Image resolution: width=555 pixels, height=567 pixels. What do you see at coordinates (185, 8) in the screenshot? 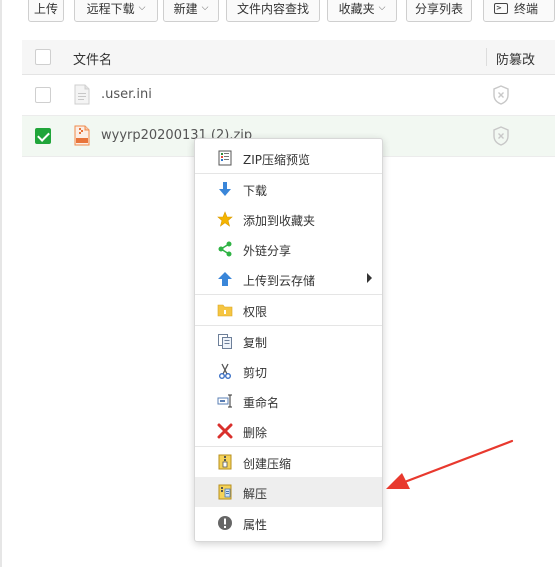
I see `new-button-label: 新建` at bounding box center [185, 8].